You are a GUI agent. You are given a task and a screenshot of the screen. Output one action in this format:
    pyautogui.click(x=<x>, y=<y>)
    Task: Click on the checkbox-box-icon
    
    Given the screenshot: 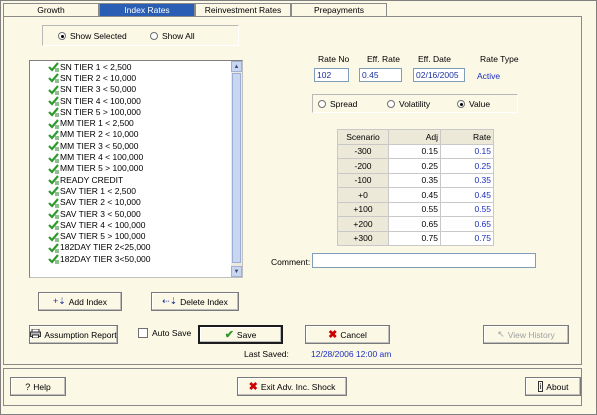 What is the action you would take?
    pyautogui.click(x=143, y=333)
    